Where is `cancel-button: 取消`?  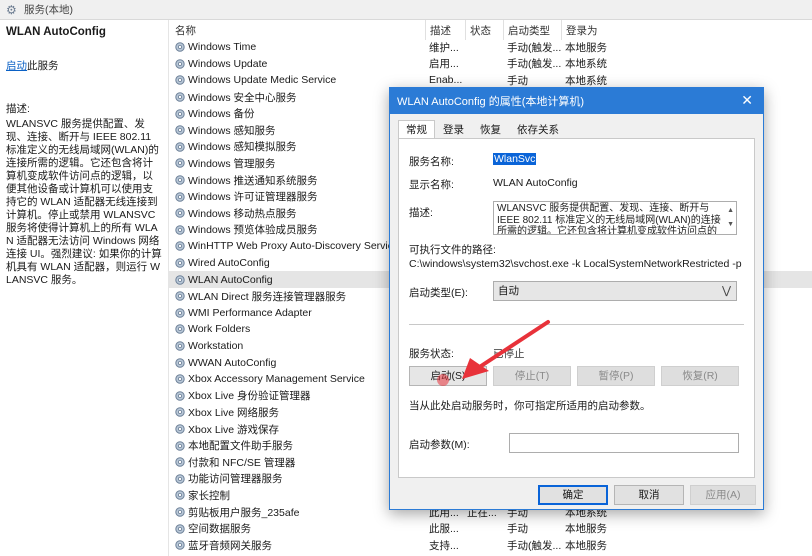 cancel-button: 取消 is located at coordinates (649, 495).